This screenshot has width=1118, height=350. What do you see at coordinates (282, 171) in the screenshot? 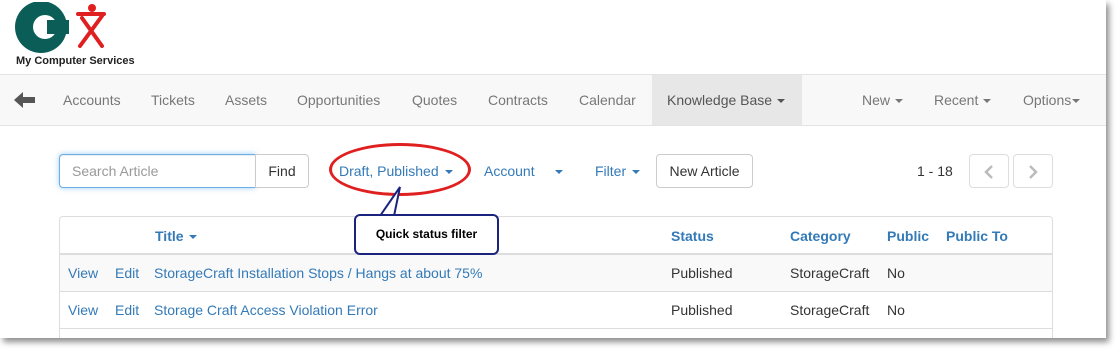
I see `find-button: Find` at bounding box center [282, 171].